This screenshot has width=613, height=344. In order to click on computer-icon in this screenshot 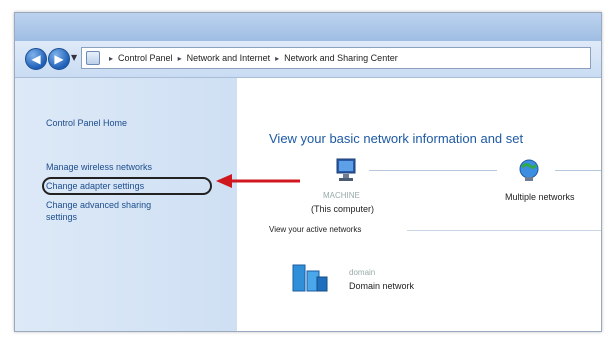, I will do `click(346, 169)`.